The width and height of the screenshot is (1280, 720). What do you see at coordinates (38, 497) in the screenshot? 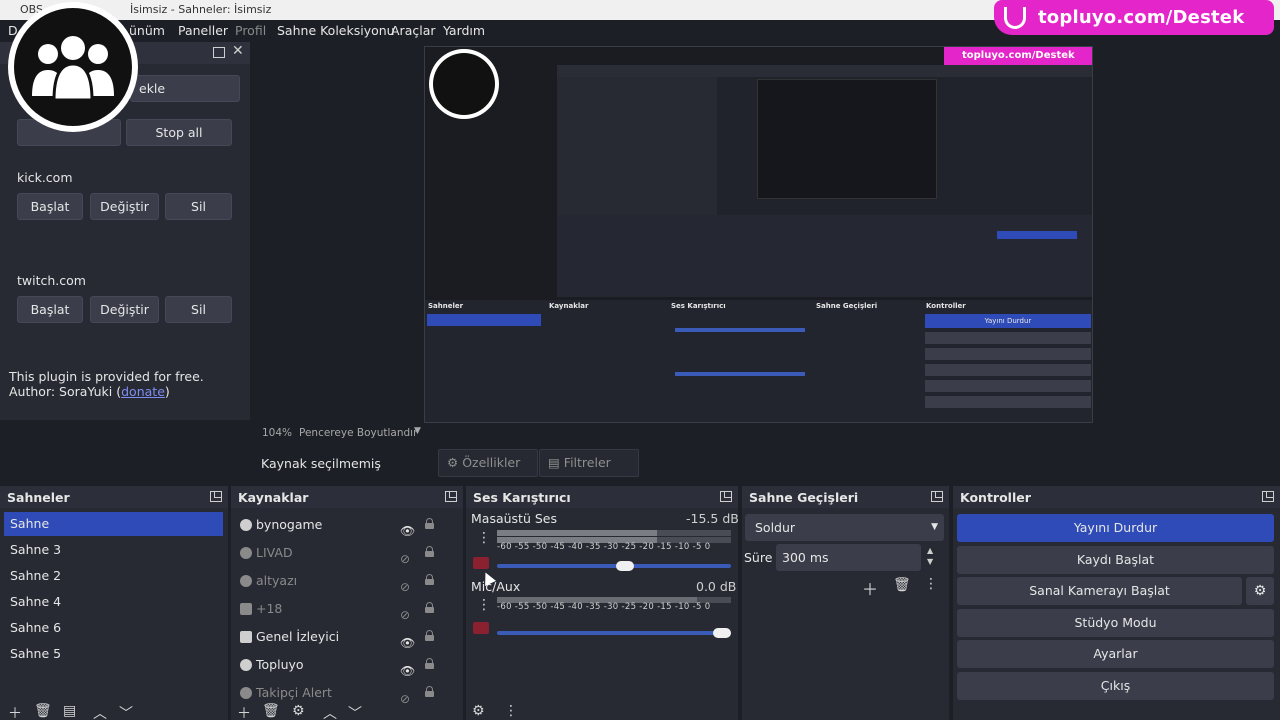
I see `scenes-title: Sahneler` at bounding box center [38, 497].